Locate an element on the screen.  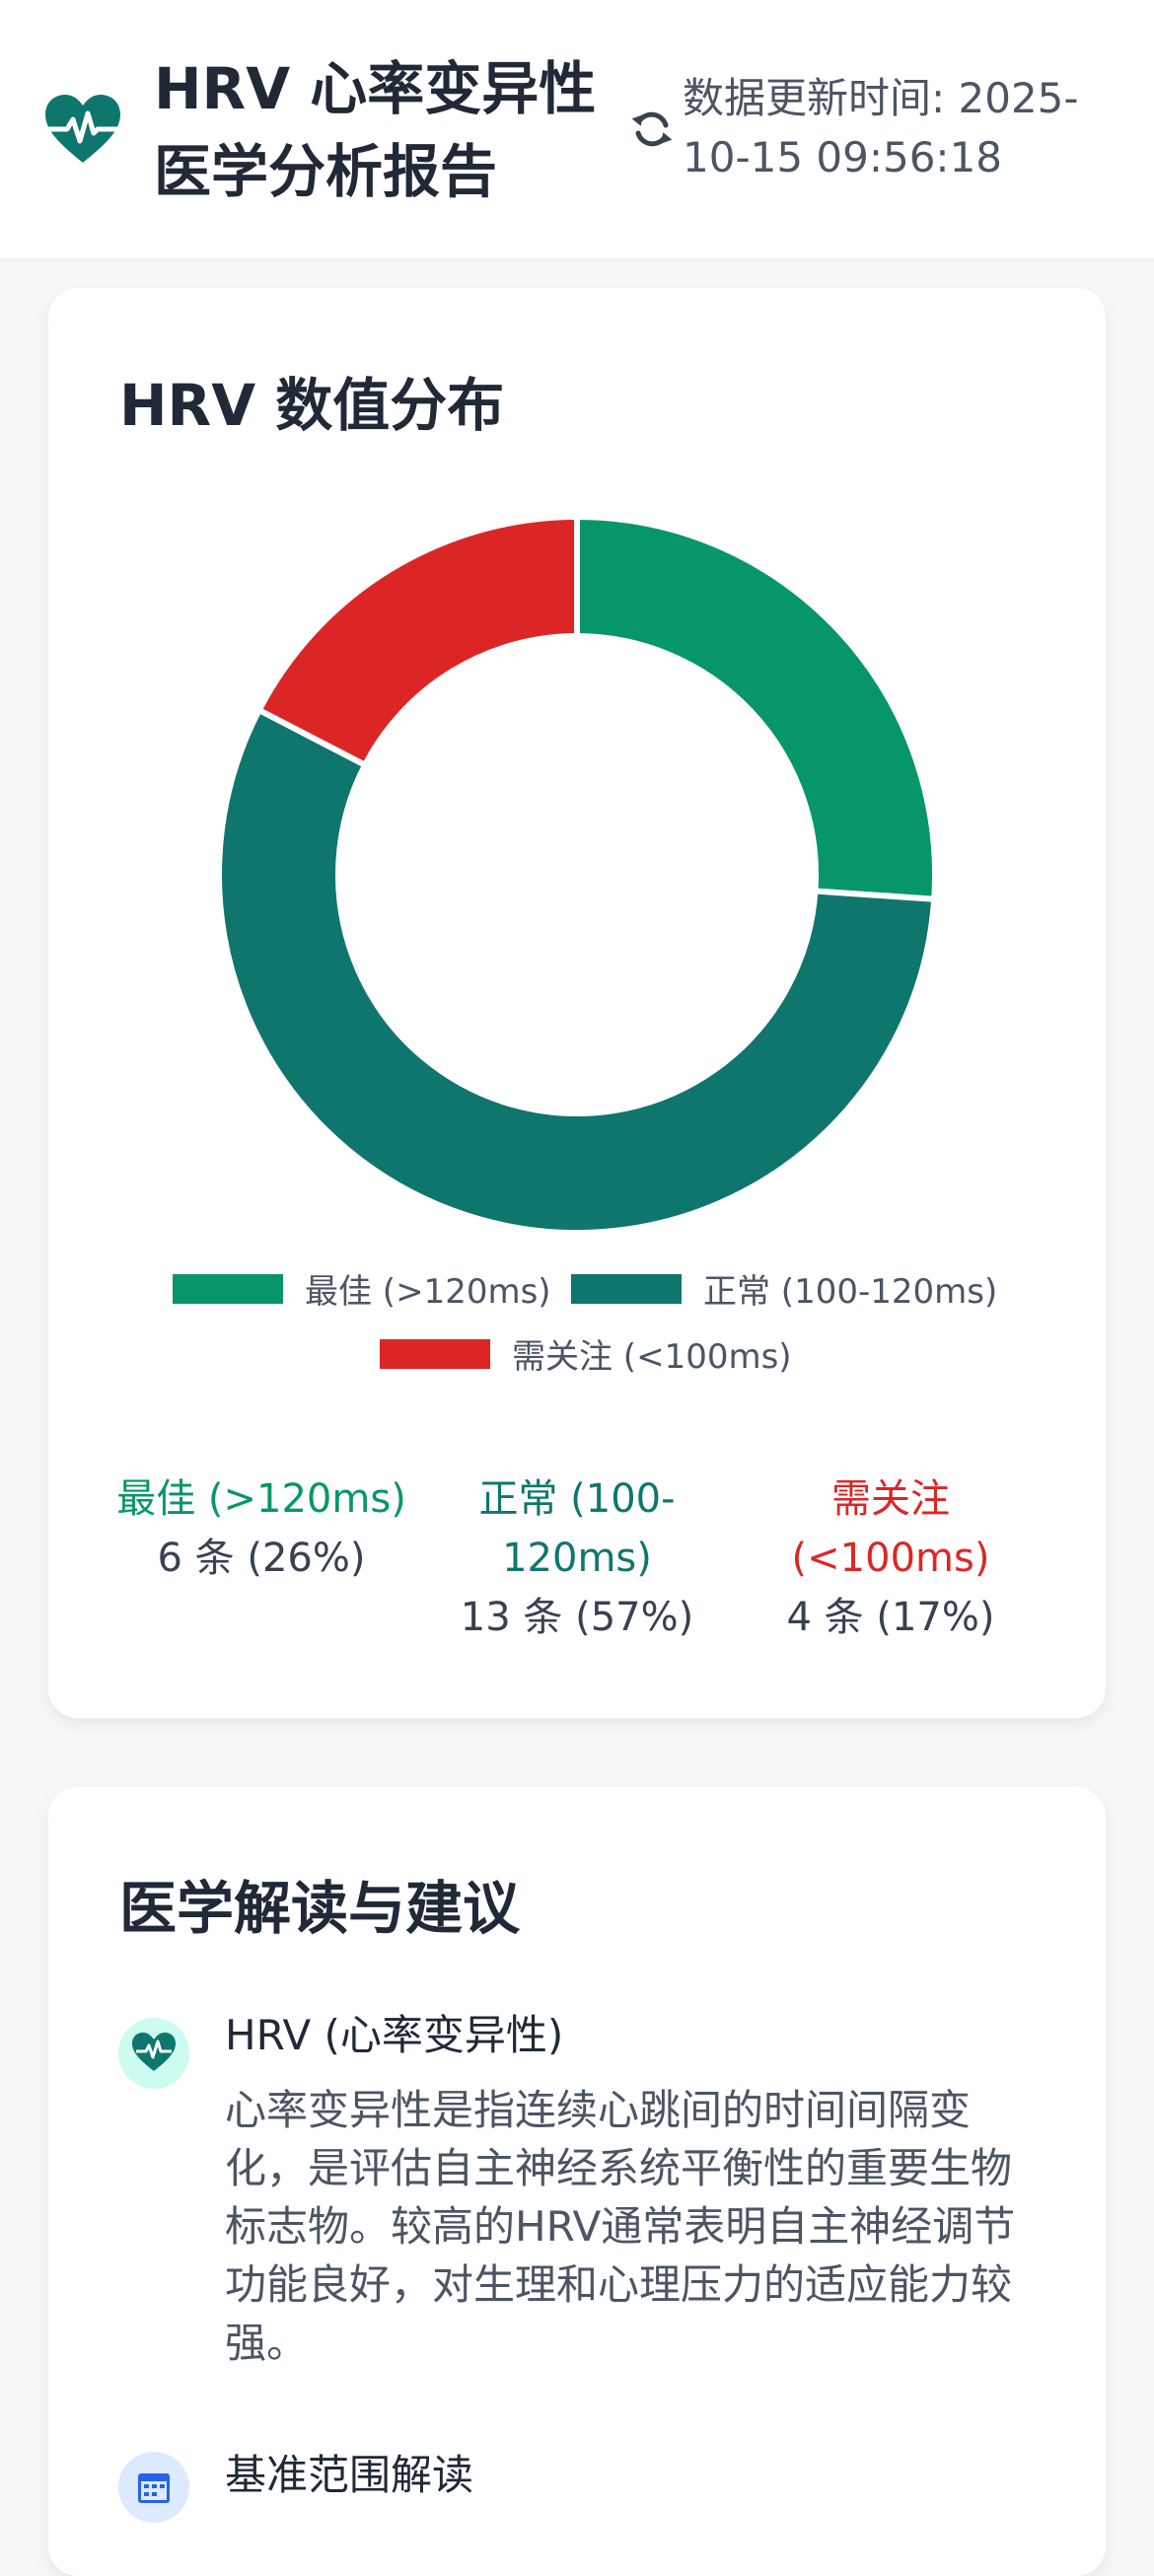
page-title: HRV 心率变异性医学分析报告 is located at coordinates (376, 130).